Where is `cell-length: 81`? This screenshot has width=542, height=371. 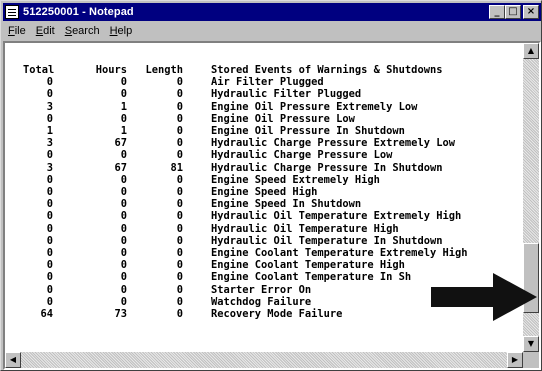
cell-length: 81 is located at coordinates (176, 167).